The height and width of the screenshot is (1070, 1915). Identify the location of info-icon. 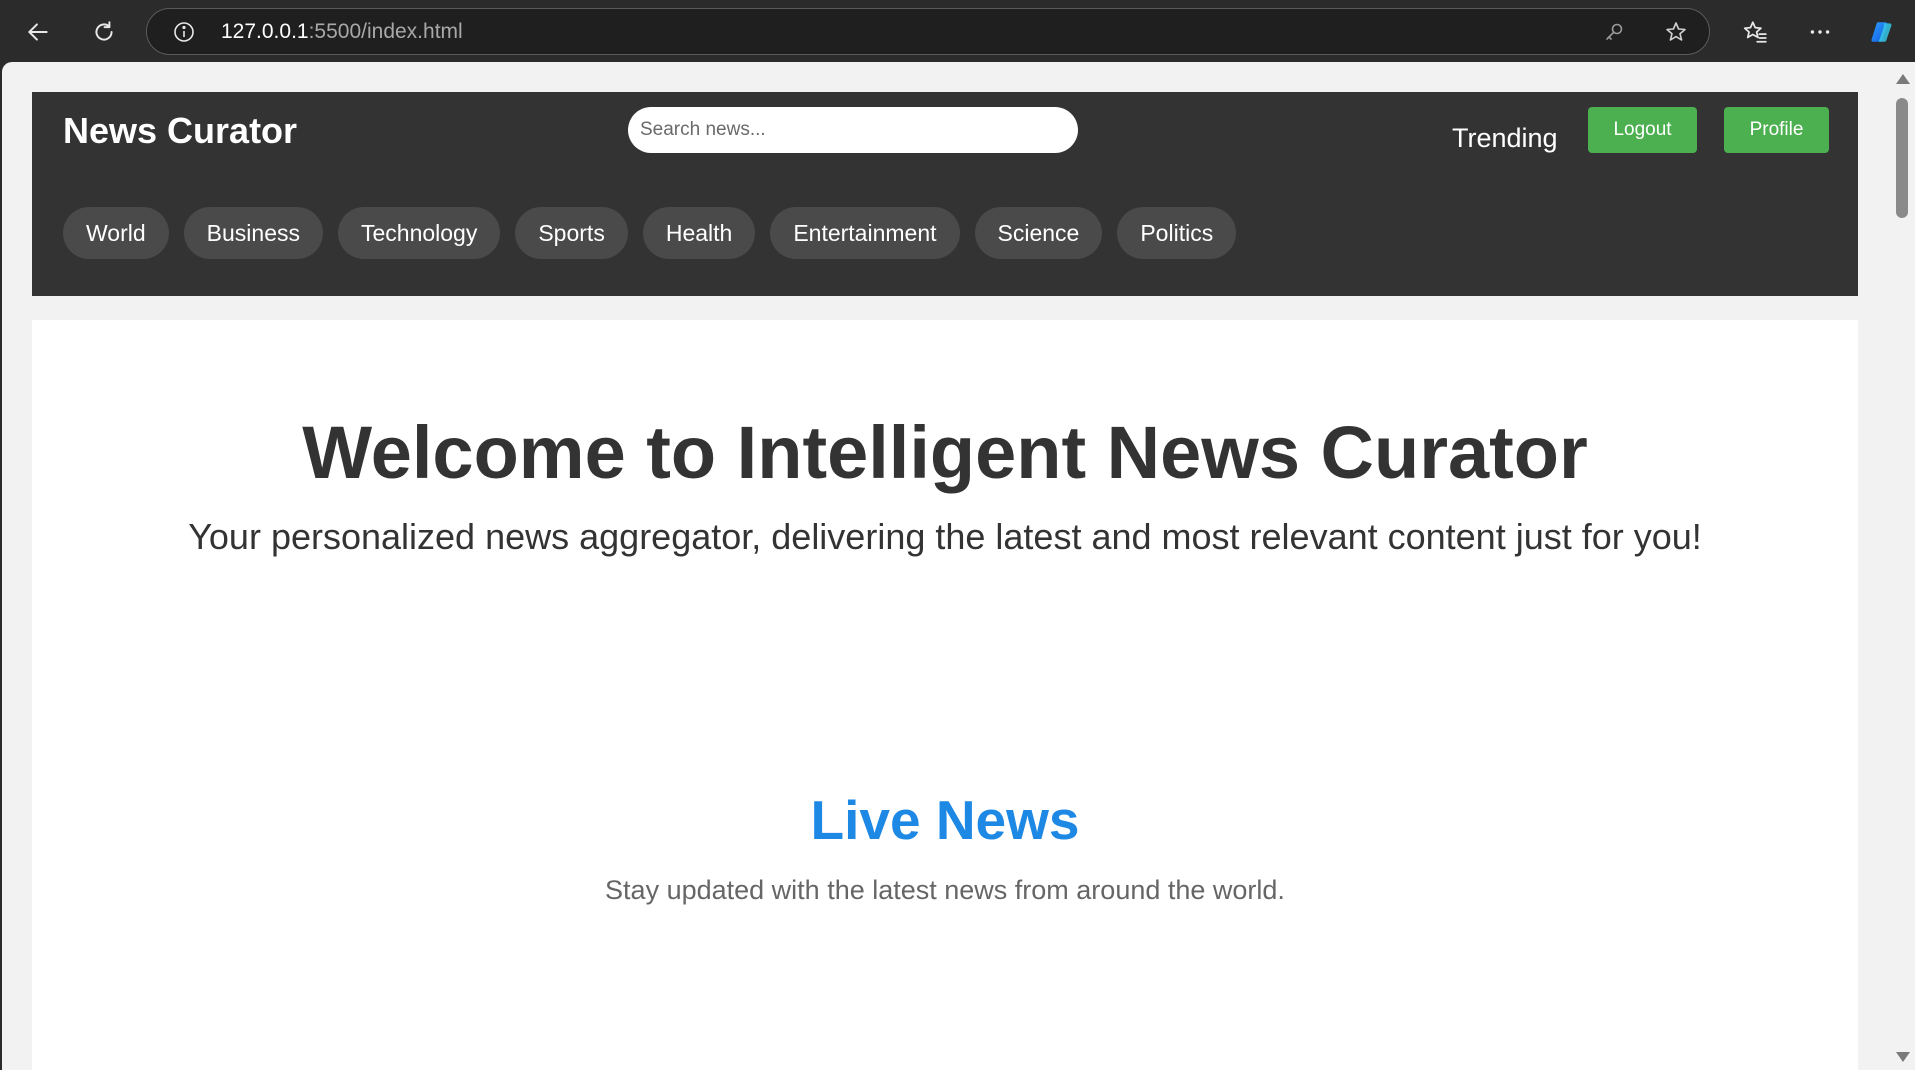
(184, 32).